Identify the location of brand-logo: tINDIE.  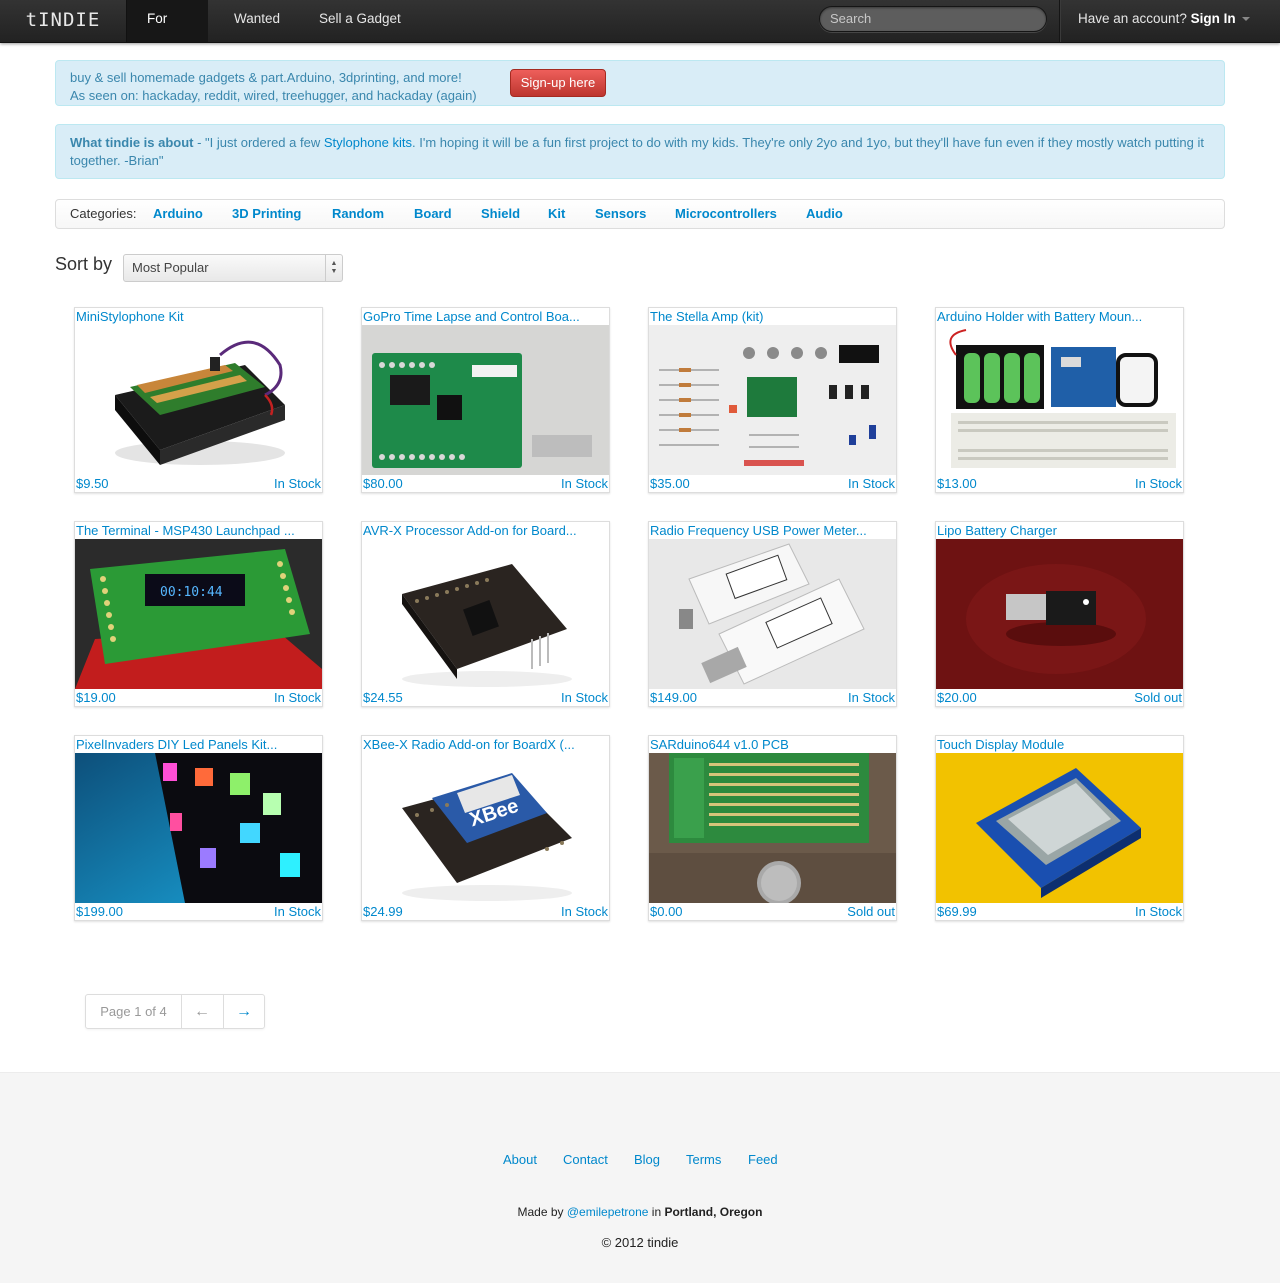
(63, 21).